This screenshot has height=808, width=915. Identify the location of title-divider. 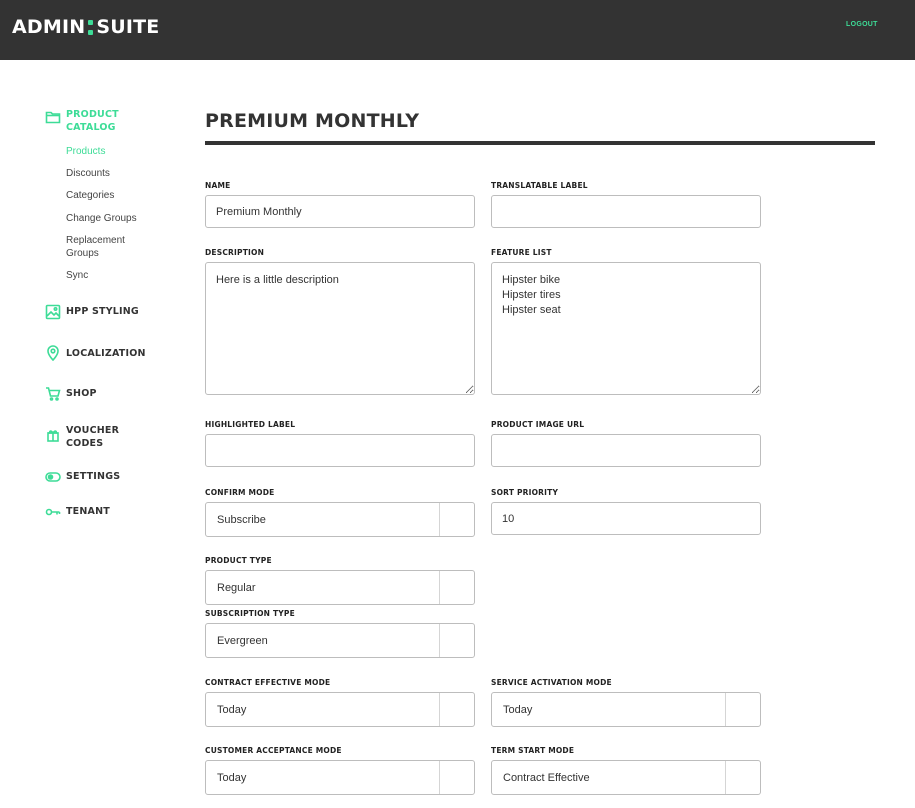
(540, 143).